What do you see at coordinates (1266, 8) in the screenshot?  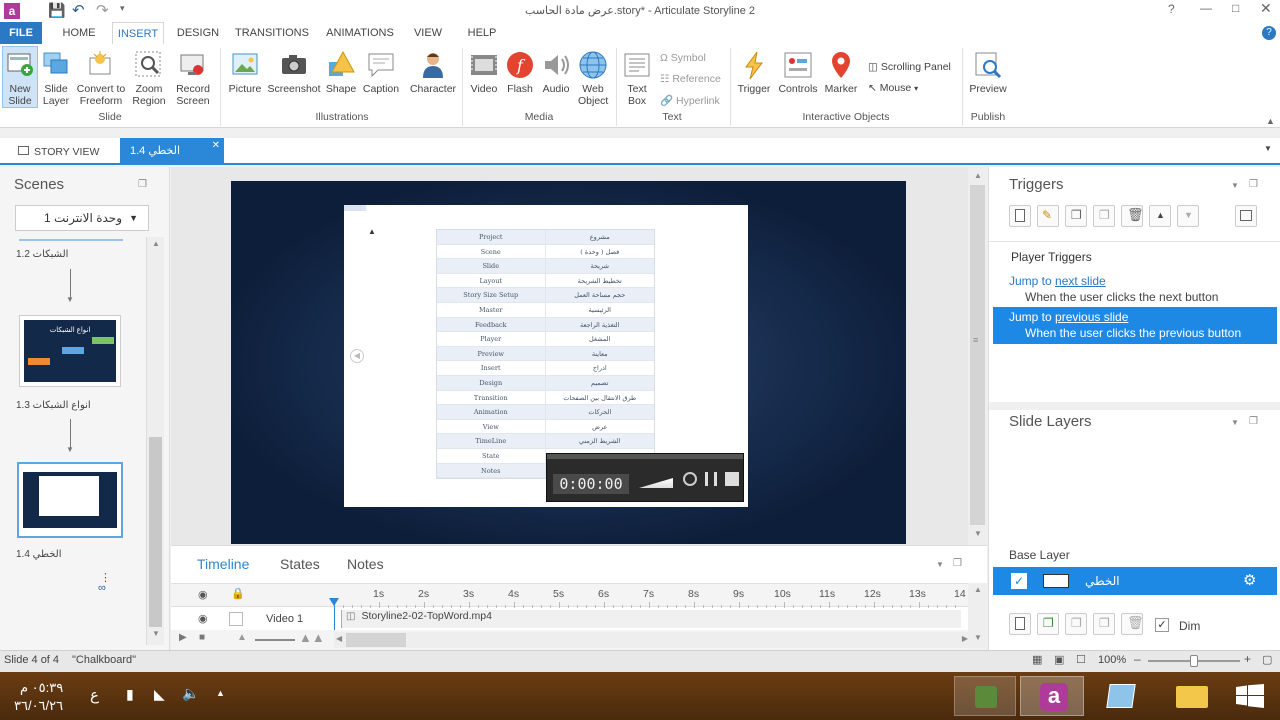 I see `close-button: ✕` at bounding box center [1266, 8].